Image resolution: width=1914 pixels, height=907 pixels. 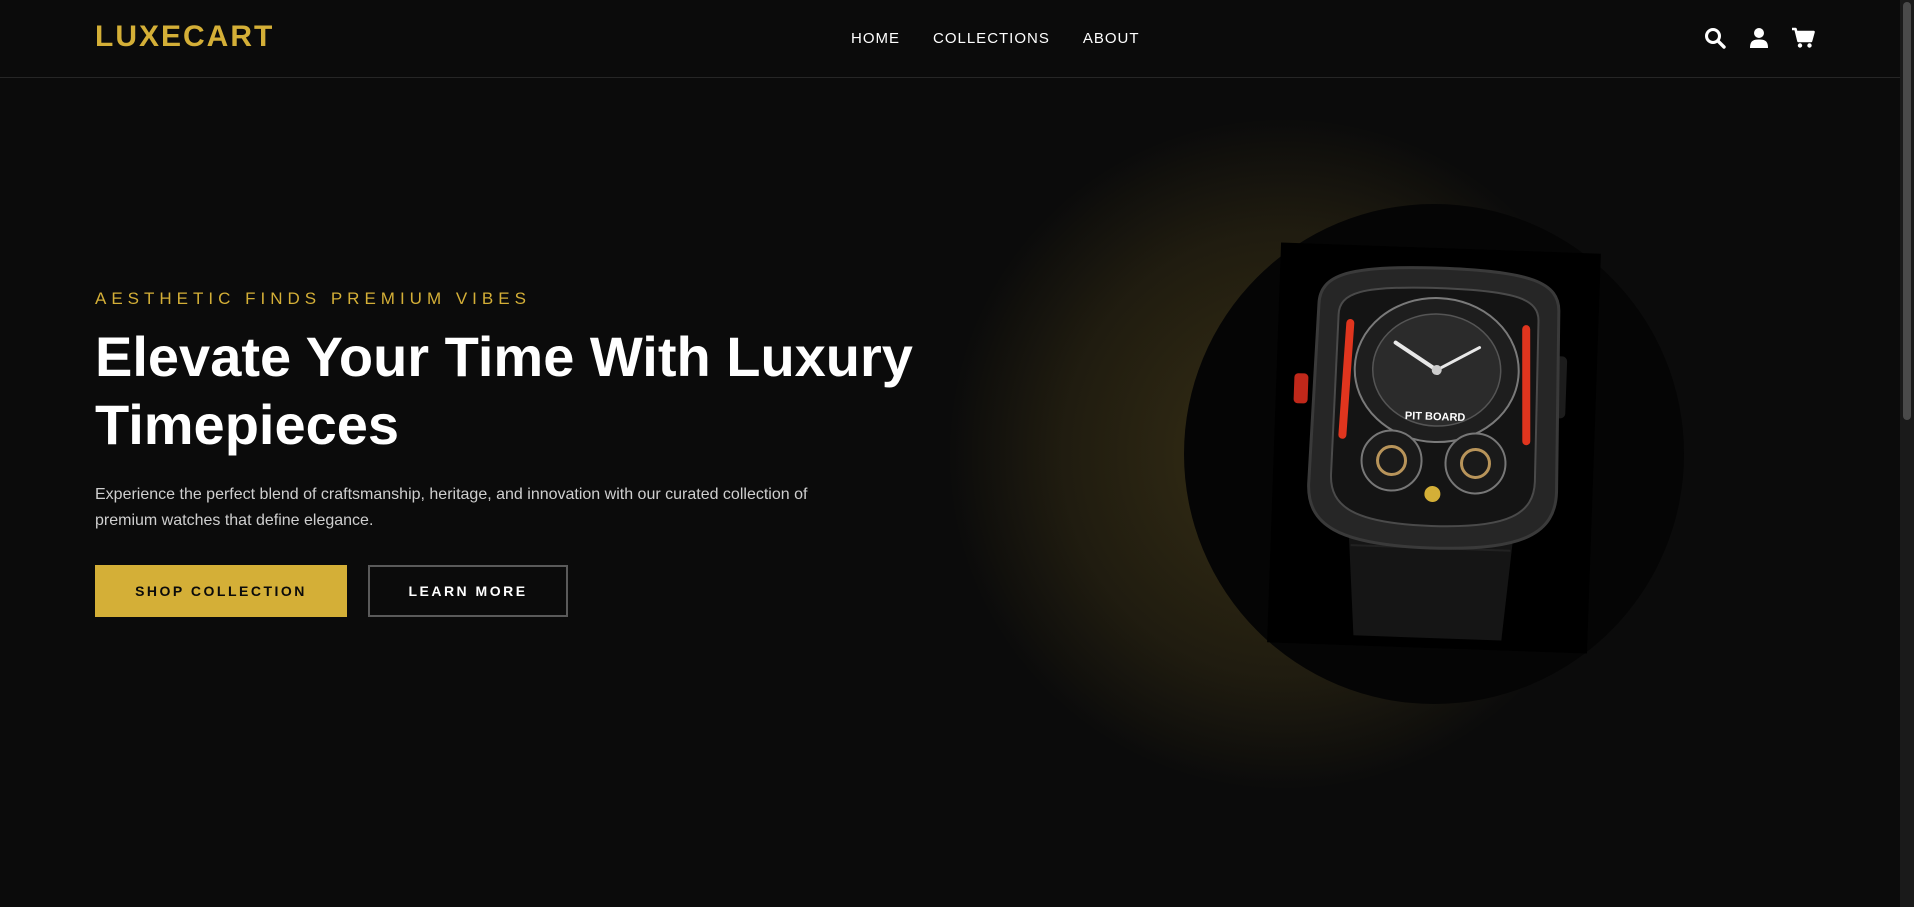 I want to click on learn-more-button: LEARN MORE, so click(x=468, y=591).